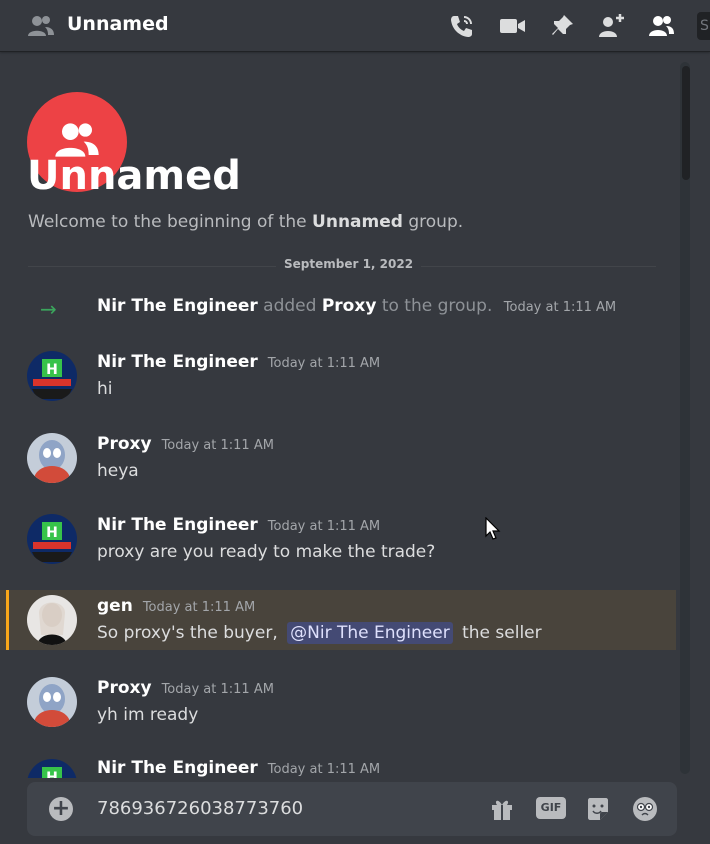 This screenshot has width=710, height=844. Describe the element at coordinates (338, 377) in the screenshot. I see `message: H Nir The Engineer Today at 1:11 AM hi` at that location.